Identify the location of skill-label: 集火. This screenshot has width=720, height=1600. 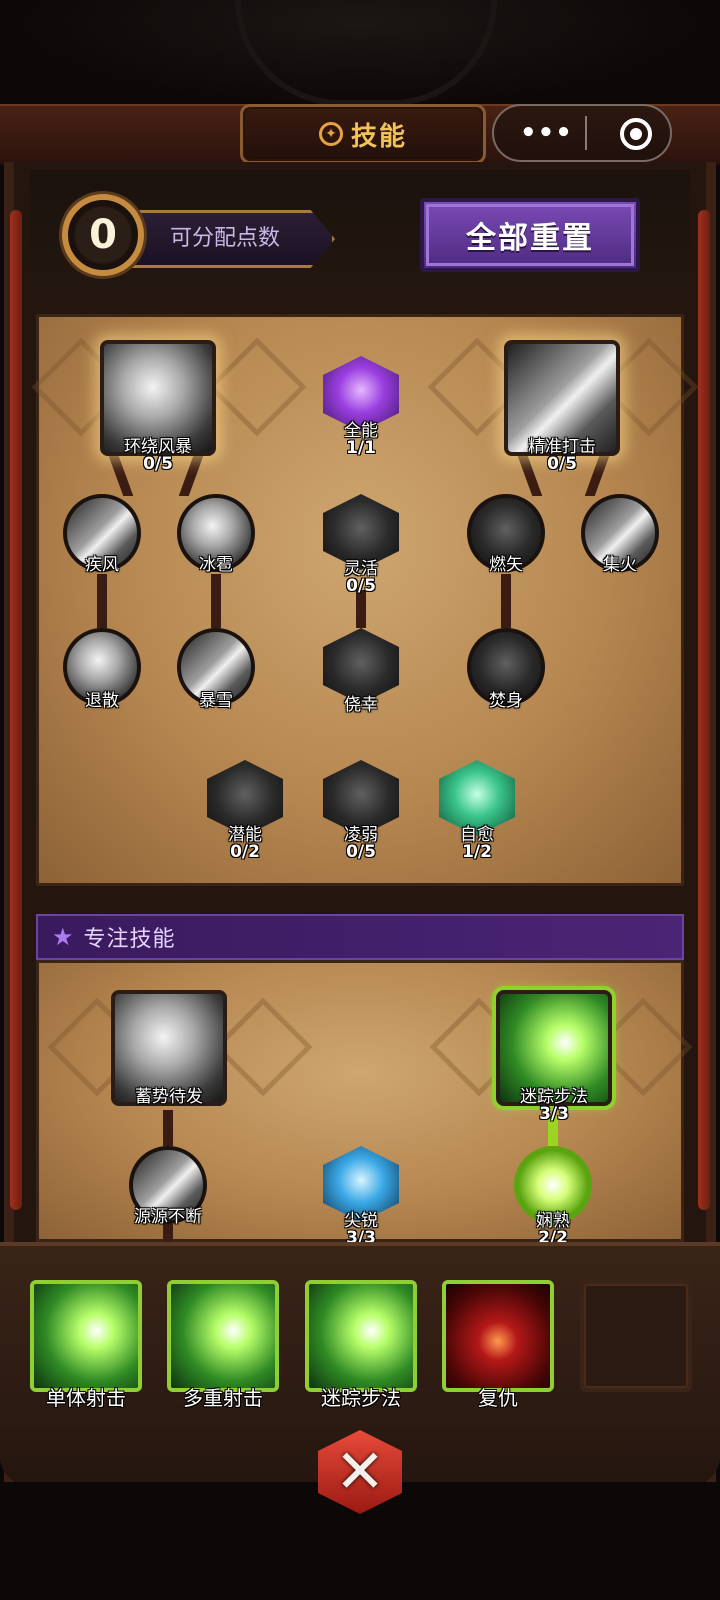
(620, 565).